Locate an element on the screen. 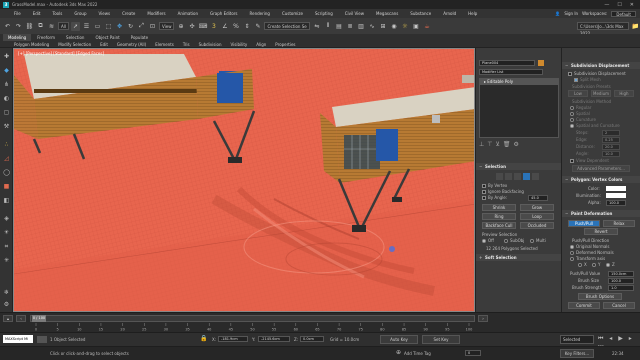 The height and width of the screenshot is (360, 640). project-path-dropdown: C:\Users\Jo...\3ds Max 2022 is located at coordinates (603, 29).